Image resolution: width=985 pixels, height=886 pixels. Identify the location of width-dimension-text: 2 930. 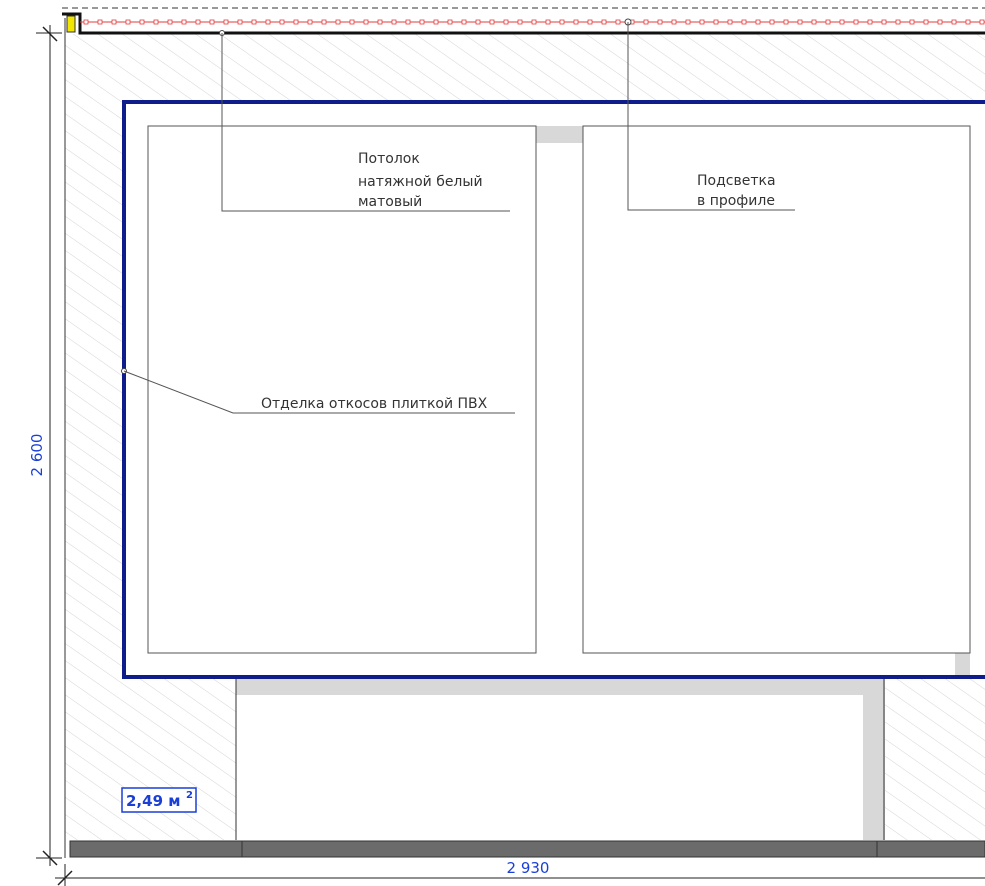
(528, 868).